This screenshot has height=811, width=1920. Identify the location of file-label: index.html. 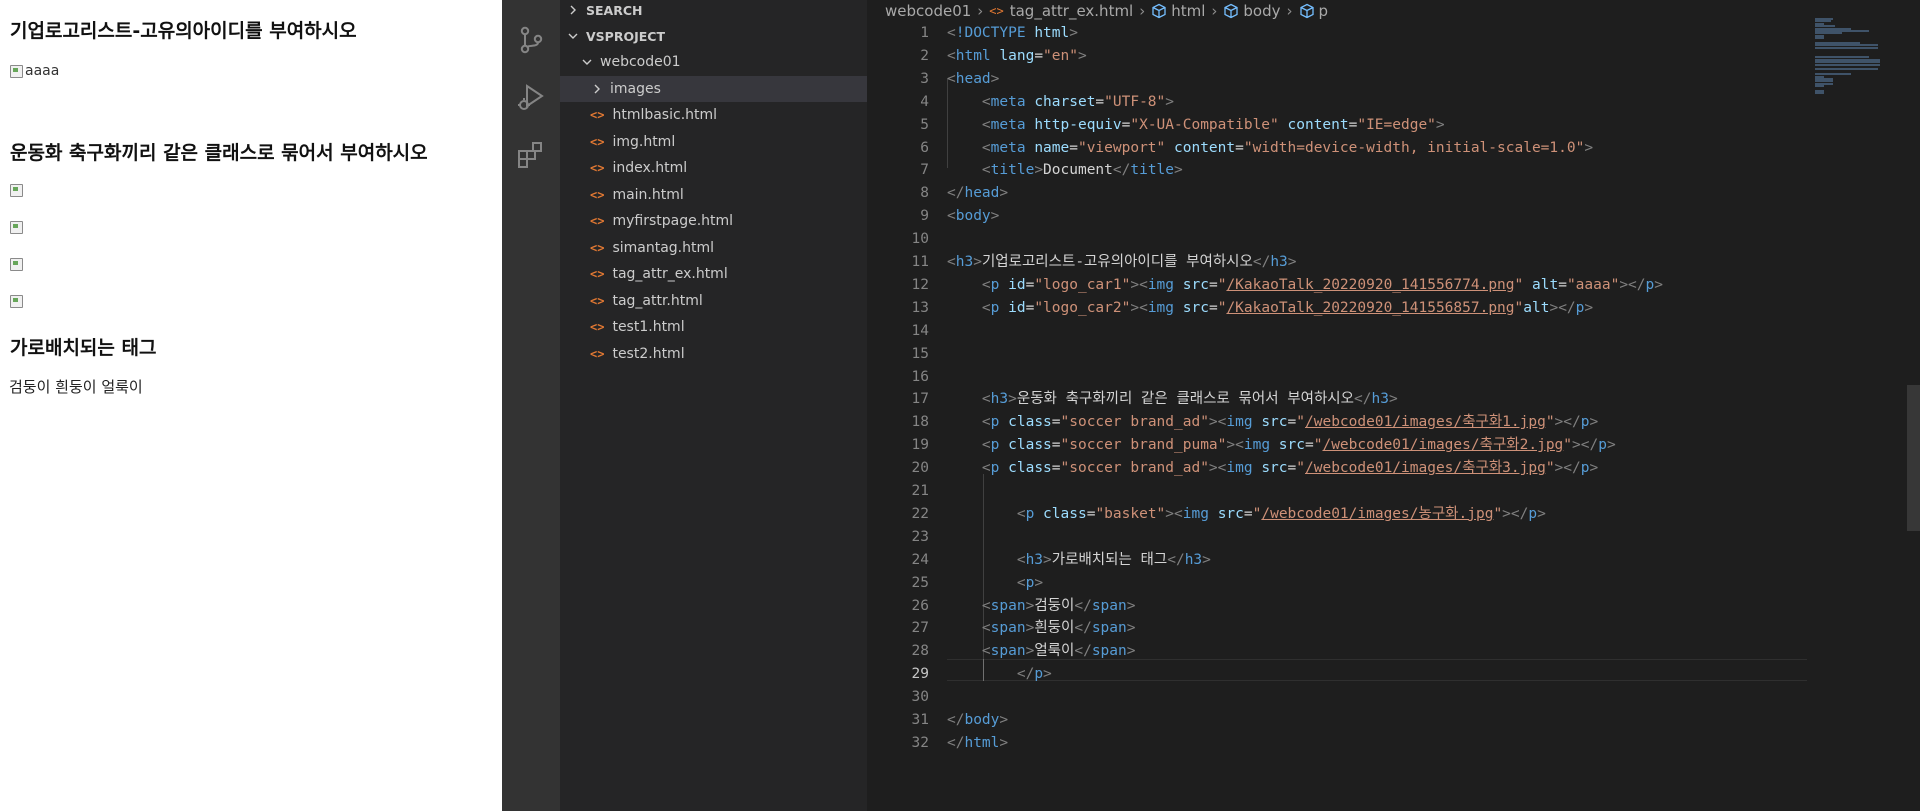
(650, 168).